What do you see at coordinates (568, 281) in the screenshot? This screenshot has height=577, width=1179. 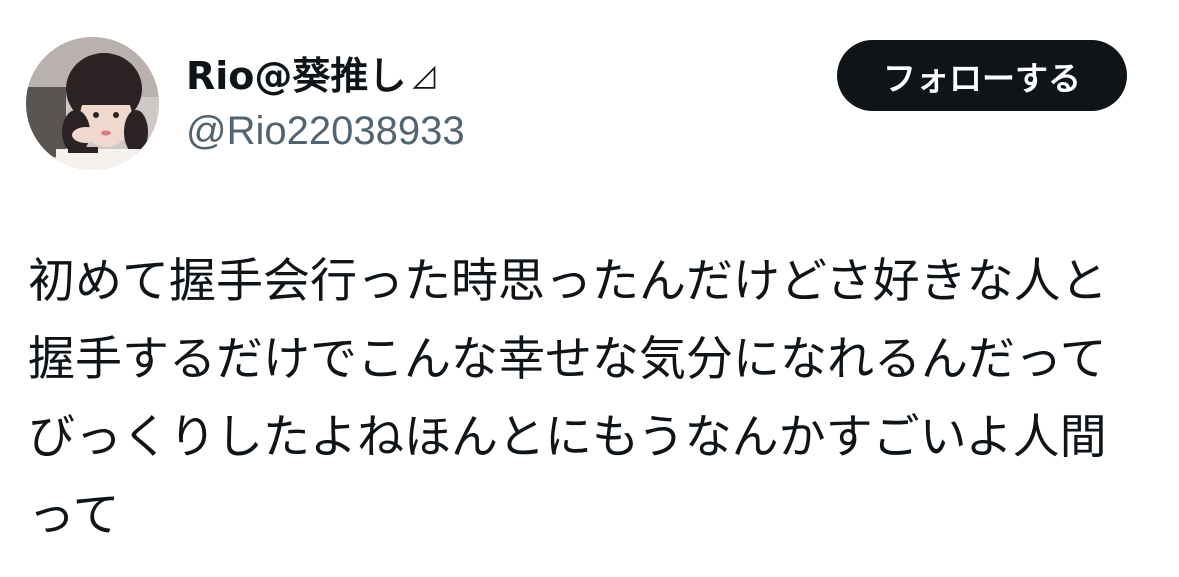 I see `tweet-text-line: 初めて握手会行った時思ったんだけどさ好きな人と` at bounding box center [568, 281].